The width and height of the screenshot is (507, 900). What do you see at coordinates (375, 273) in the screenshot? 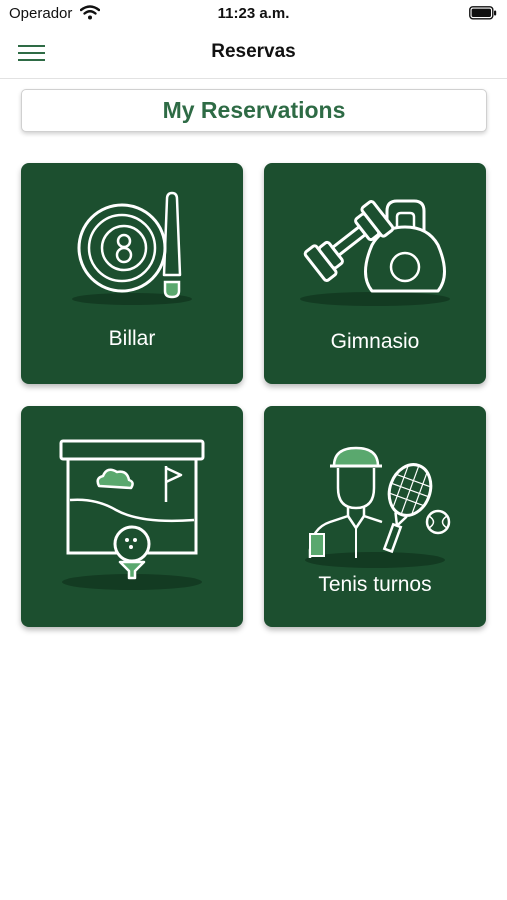
I see `tile-gimnasio: Gimnasio` at bounding box center [375, 273].